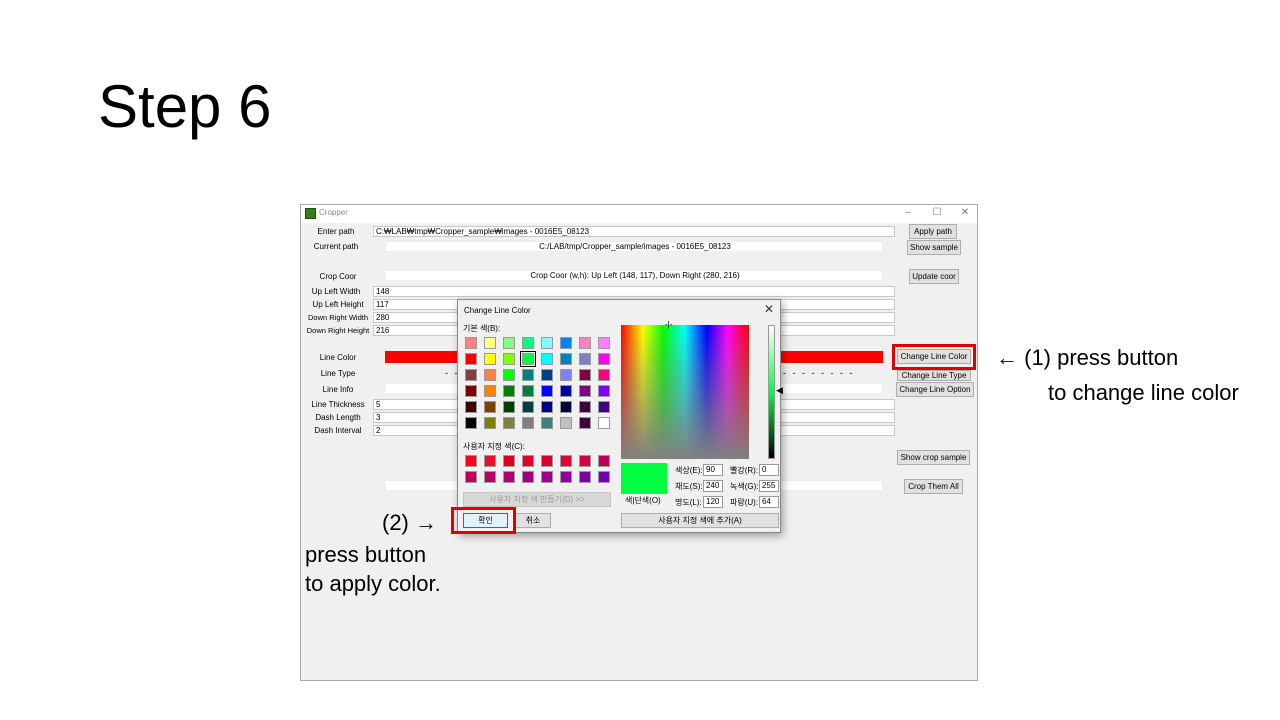 The image size is (1280, 720). I want to click on maximize-icon: ☐, so click(937, 213).